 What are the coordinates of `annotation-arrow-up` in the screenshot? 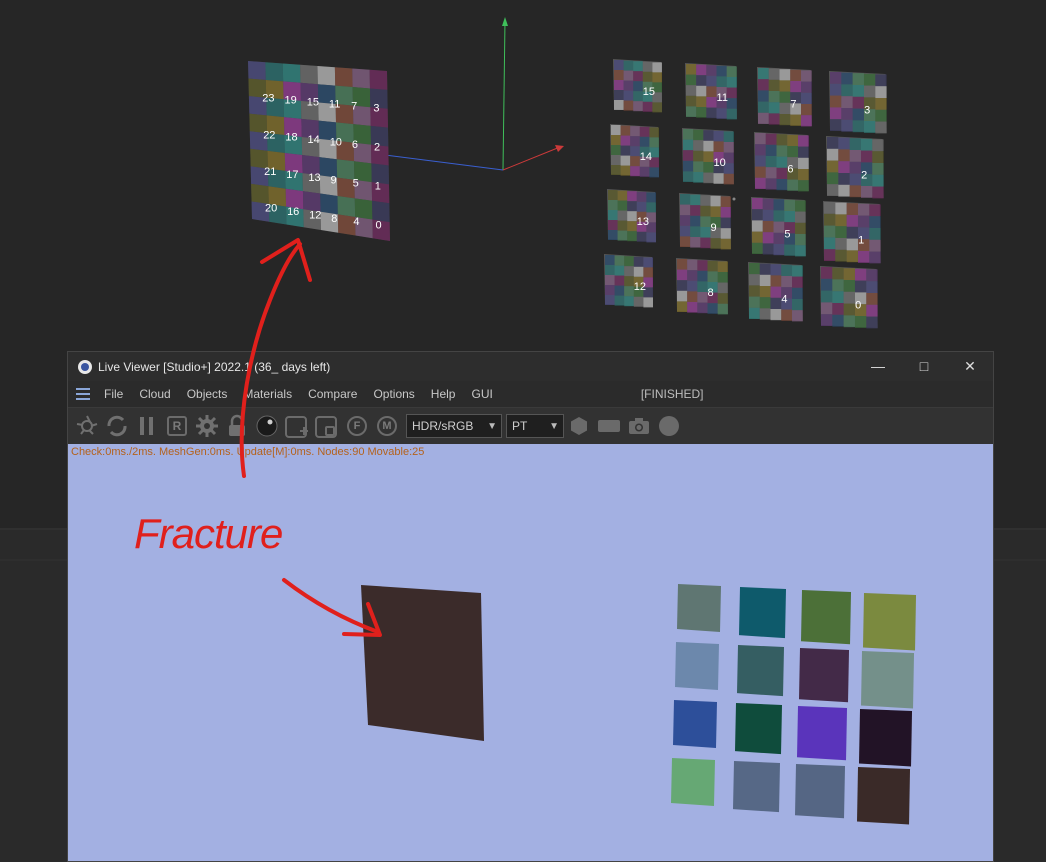 It's located at (270, 360).